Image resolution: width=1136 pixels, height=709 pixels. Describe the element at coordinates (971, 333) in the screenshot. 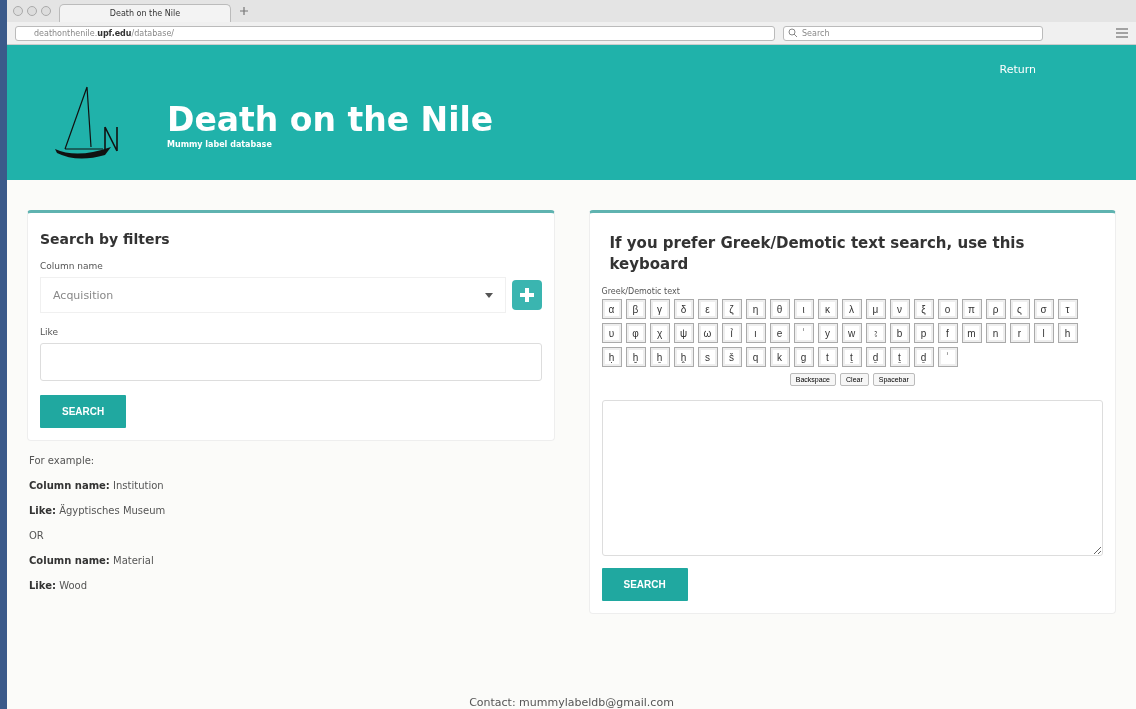

I see `keyboard-key: m` at that location.